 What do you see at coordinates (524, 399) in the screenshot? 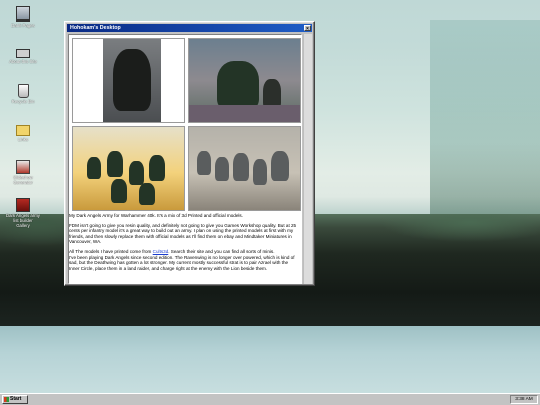
I see `system-clock: 3:38 AM` at bounding box center [524, 399].